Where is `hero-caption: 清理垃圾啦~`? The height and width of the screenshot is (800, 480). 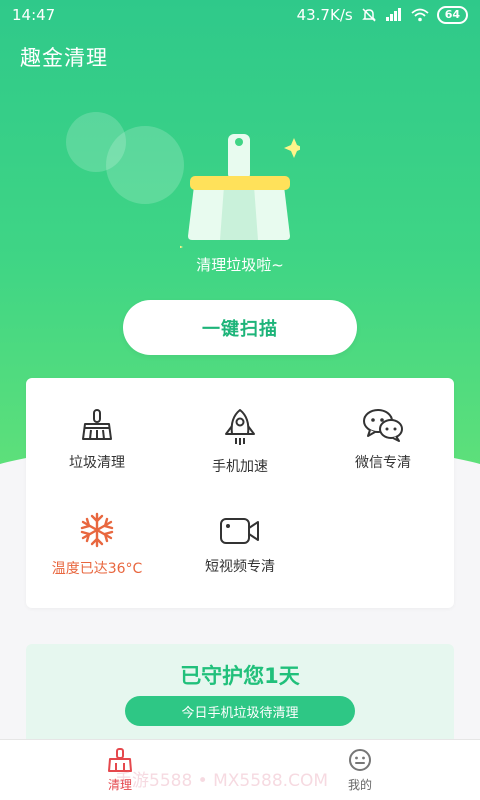 hero-caption: 清理垃圾啦~ is located at coordinates (240, 265).